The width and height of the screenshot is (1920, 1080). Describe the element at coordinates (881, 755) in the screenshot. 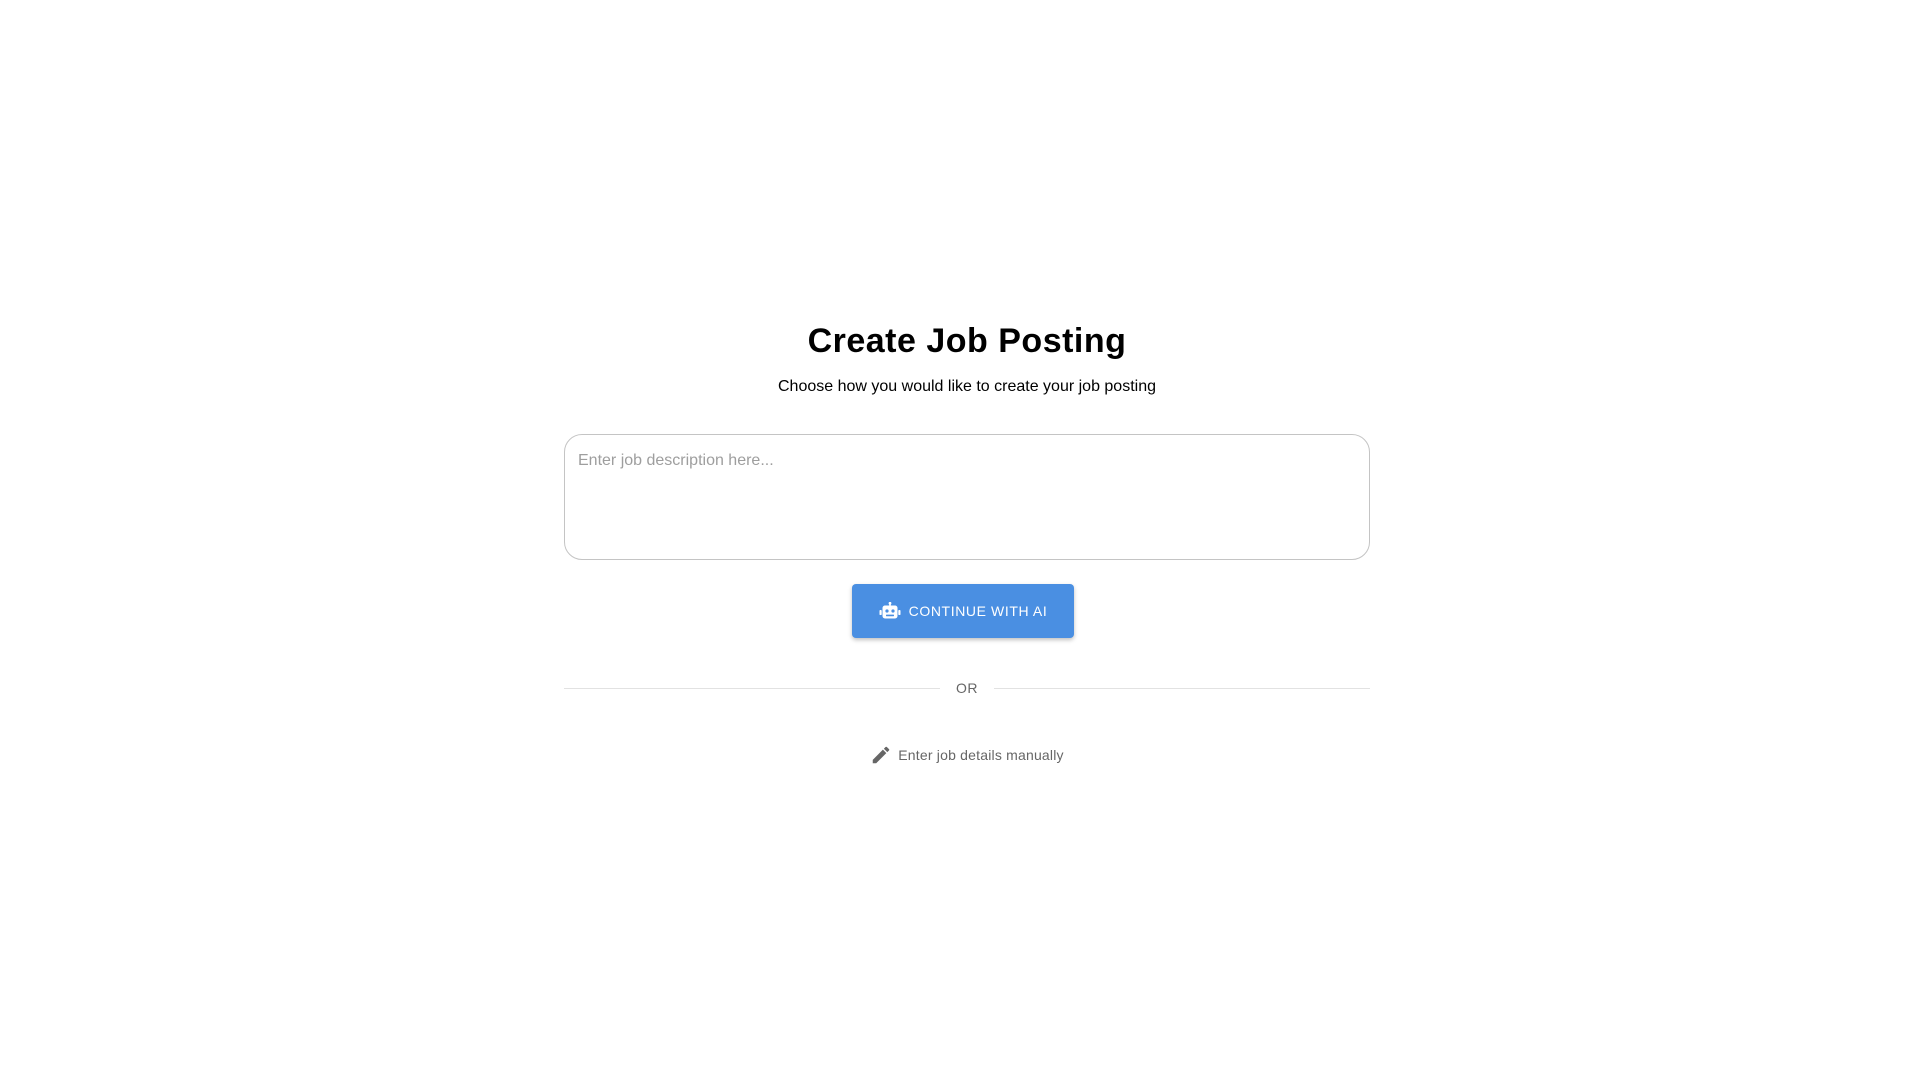

I see `pencil-icon` at that location.